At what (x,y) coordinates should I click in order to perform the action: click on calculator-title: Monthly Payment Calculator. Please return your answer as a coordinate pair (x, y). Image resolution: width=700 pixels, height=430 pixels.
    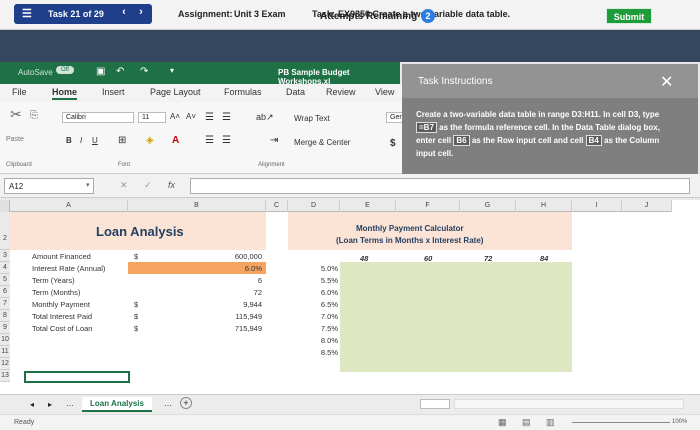
    Looking at the image, I should click on (410, 228).